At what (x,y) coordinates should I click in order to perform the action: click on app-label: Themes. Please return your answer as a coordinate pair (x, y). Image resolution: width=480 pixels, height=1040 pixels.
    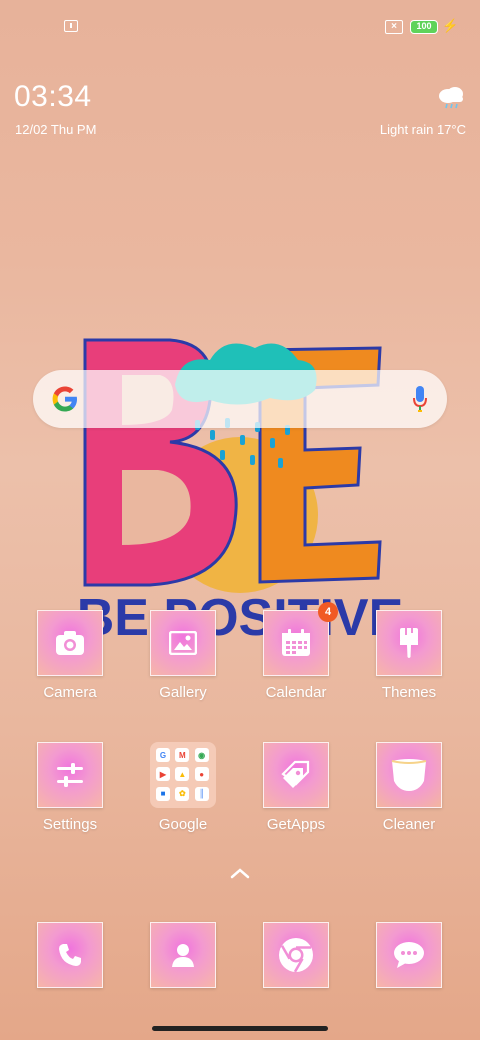
    Looking at the image, I should click on (409, 692).